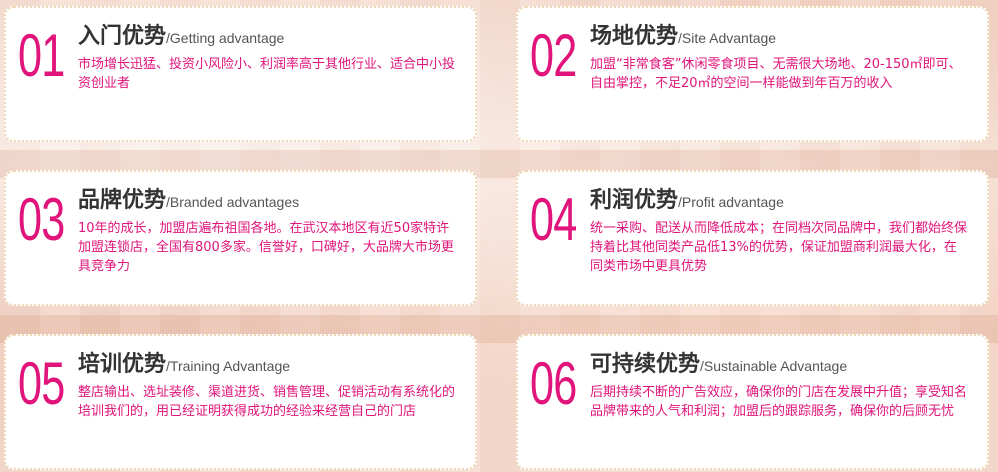 The image size is (998, 472). I want to click on card-heading: 品牌优势/Branded advantages, so click(267, 201).